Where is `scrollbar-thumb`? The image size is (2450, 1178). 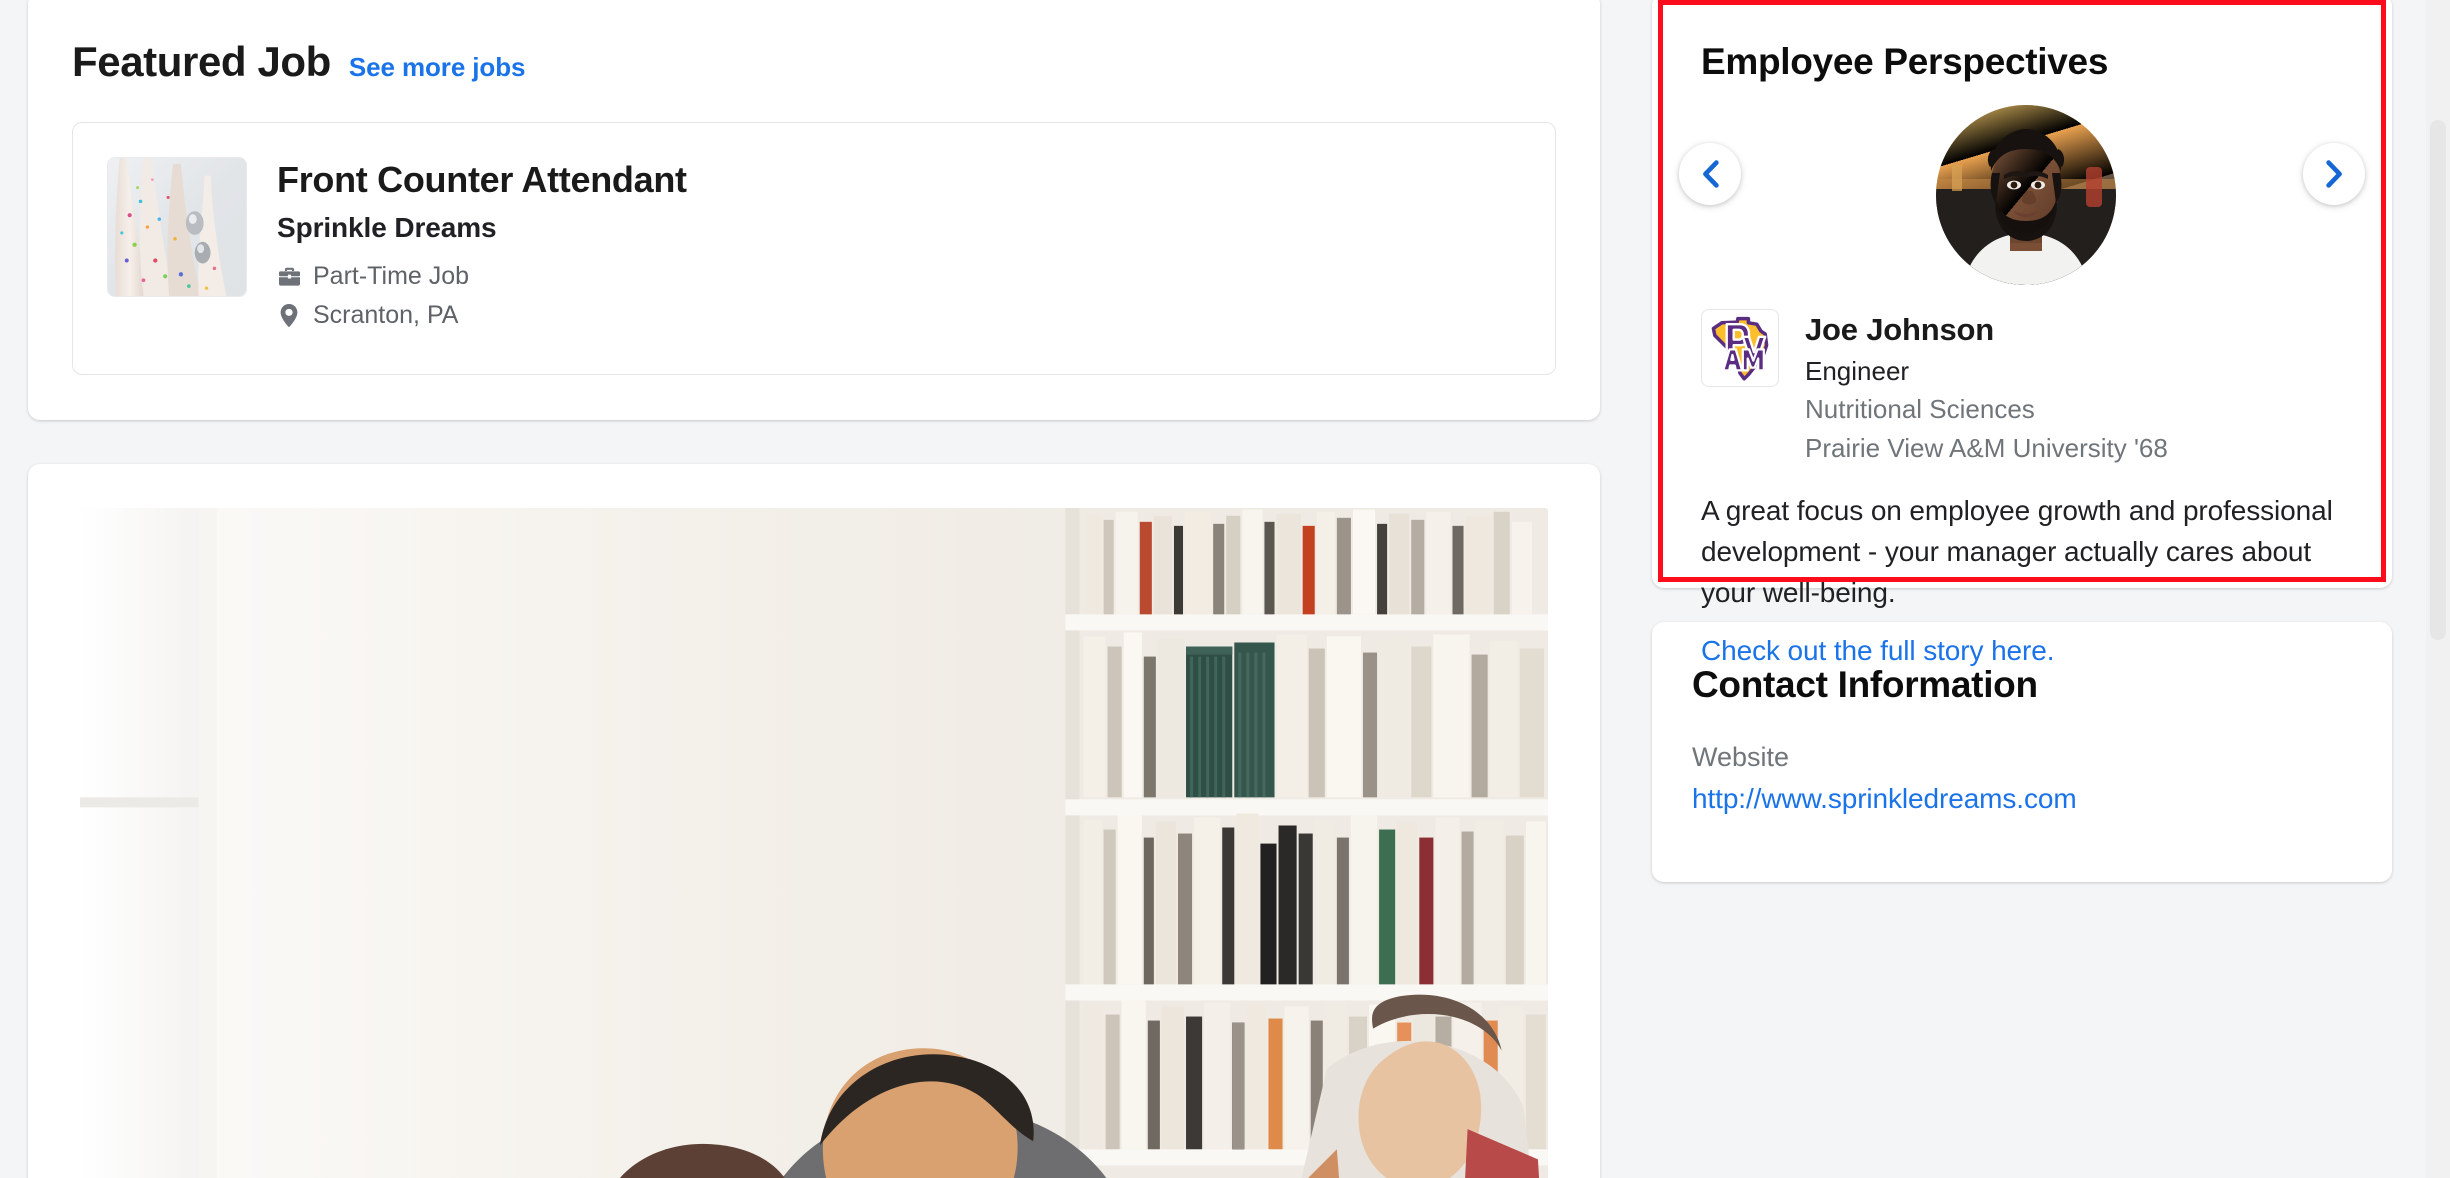
scrollbar-thumb is located at coordinates (2438, 380).